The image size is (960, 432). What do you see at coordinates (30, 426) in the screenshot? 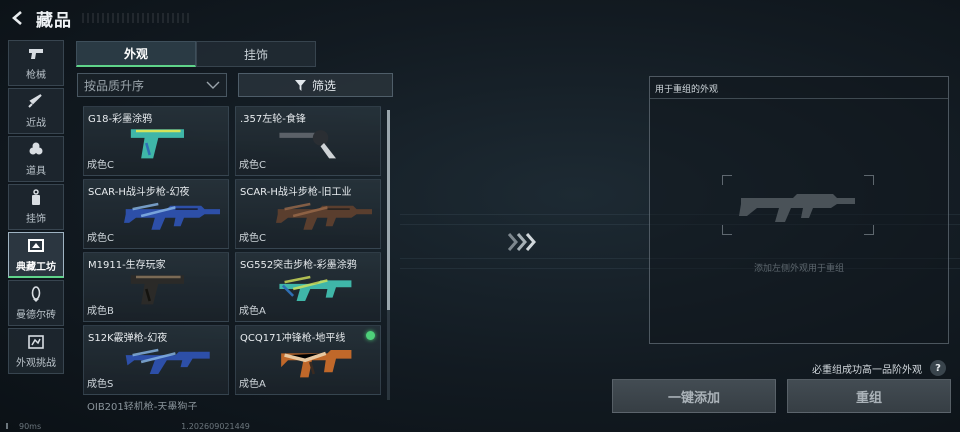
I see `ping-text: 90ms` at bounding box center [30, 426].